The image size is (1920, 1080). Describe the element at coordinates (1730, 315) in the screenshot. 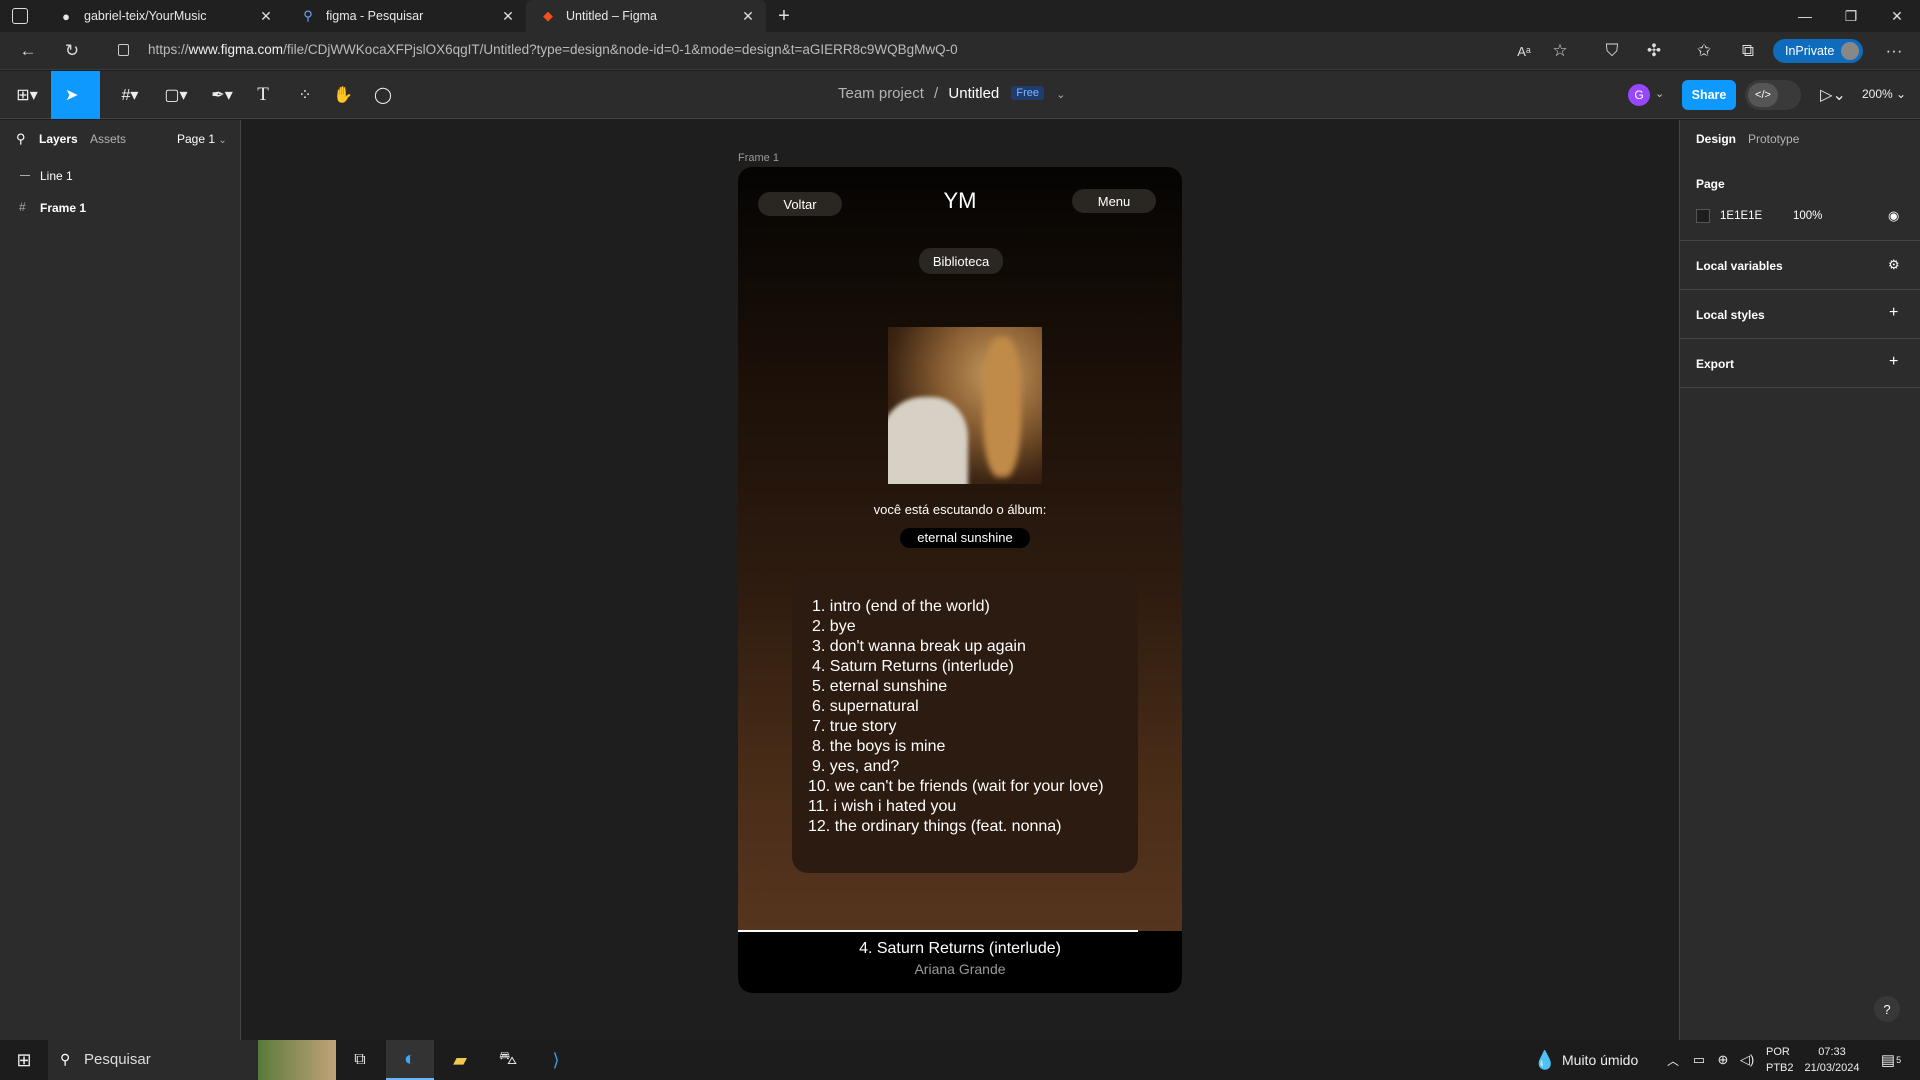

I see `local-styles-label: Local styles` at that location.